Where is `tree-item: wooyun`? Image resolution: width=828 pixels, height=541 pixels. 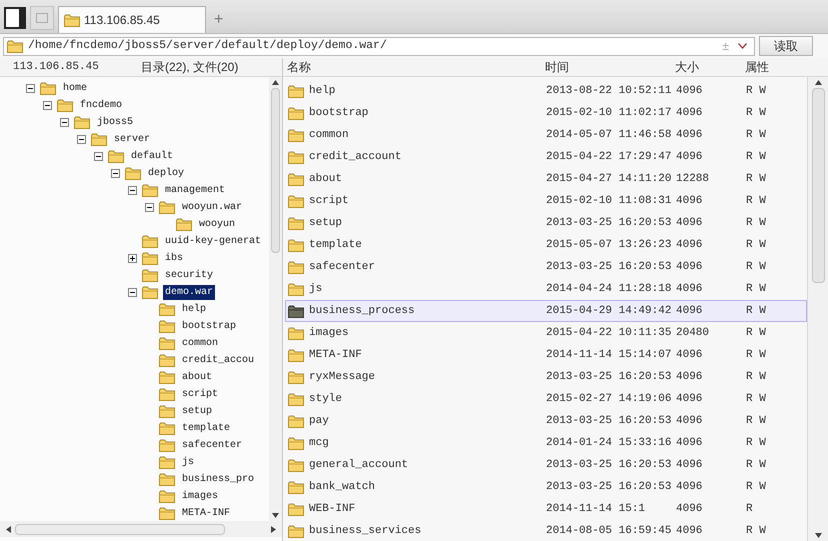
tree-item: wooyun is located at coordinates (217, 224).